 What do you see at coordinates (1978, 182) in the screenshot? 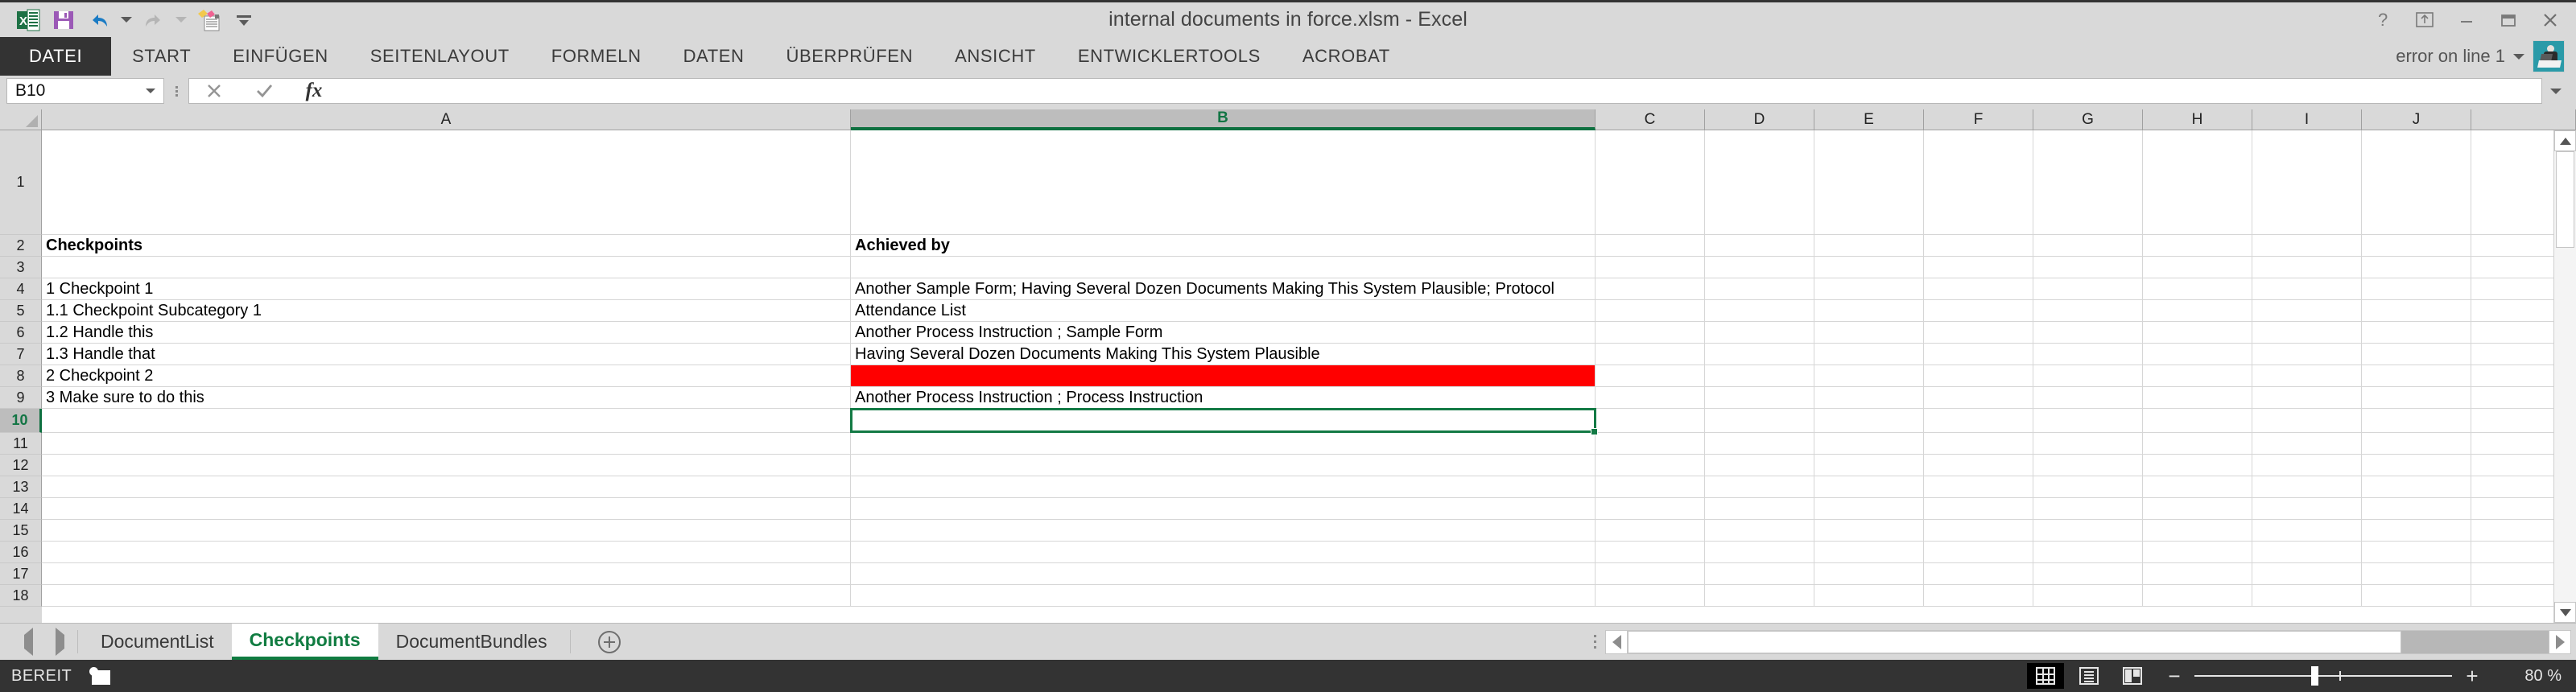
I see `cell-F1` at bounding box center [1978, 182].